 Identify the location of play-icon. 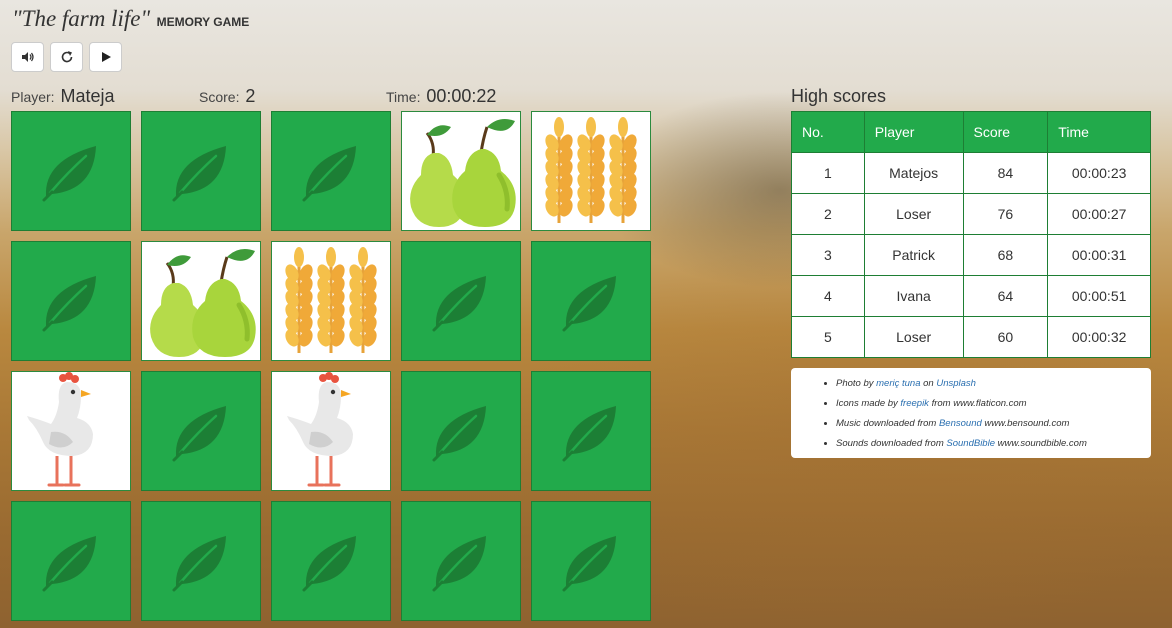
(106, 57).